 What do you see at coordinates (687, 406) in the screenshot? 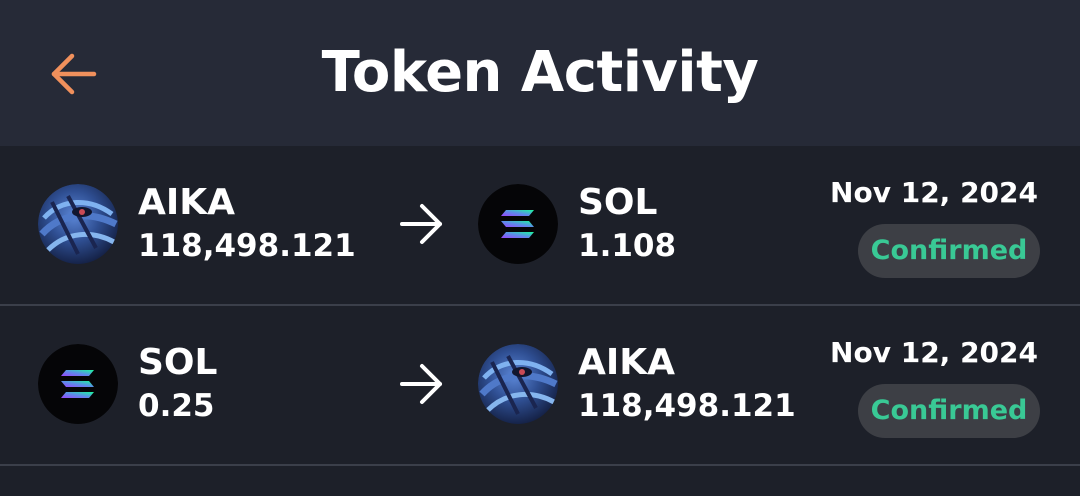
I see `to-token-amount: 118,498.121` at bounding box center [687, 406].